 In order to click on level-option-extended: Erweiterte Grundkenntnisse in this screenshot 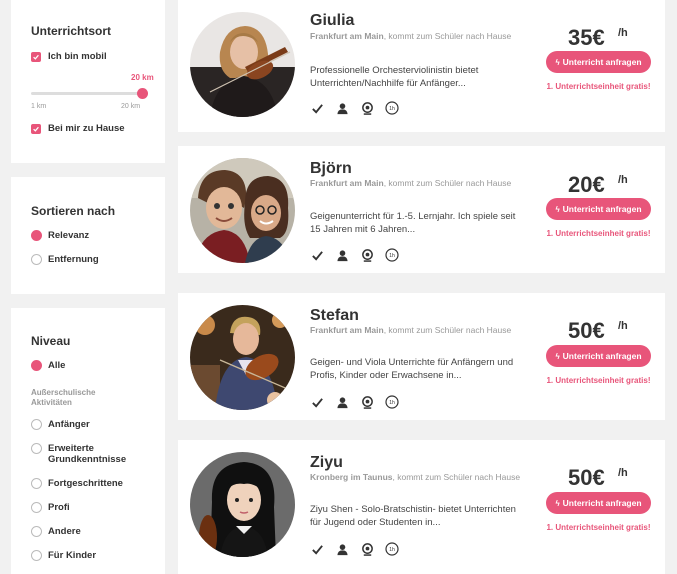, I will do `click(87, 454)`.